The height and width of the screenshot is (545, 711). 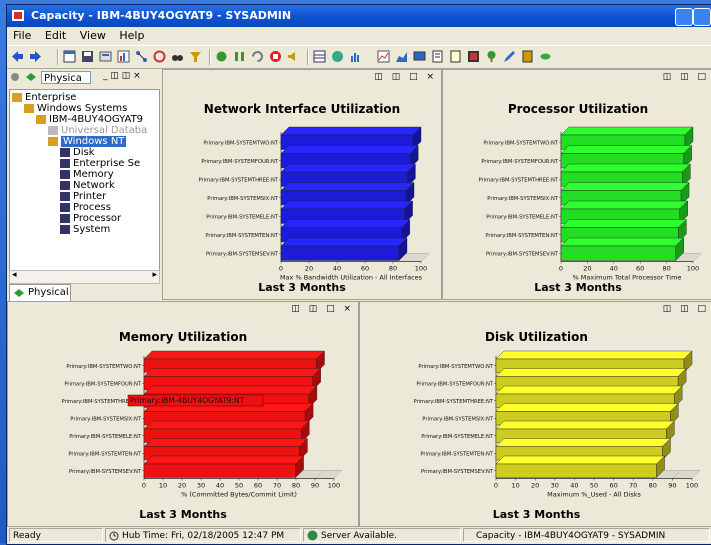 I want to click on tree-node-label: Universal Databa, so click(x=104, y=130).